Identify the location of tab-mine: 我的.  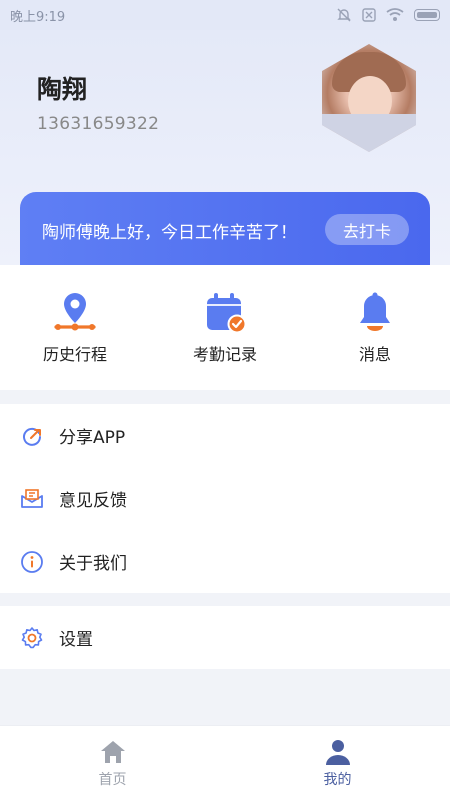
(337, 763).